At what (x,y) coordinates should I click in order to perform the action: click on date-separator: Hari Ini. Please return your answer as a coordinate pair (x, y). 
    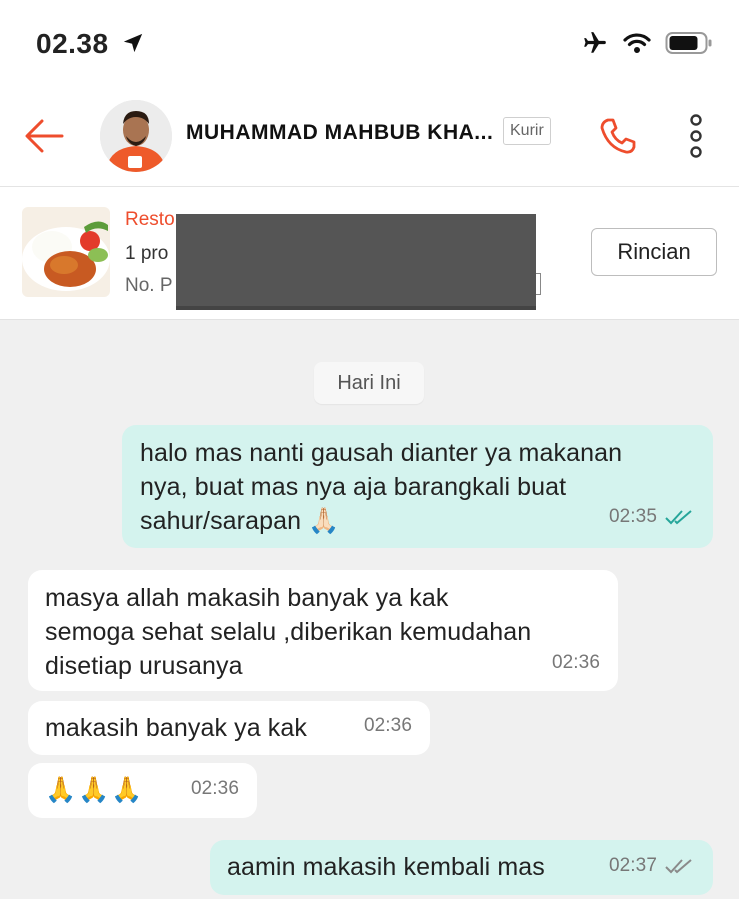
    Looking at the image, I should click on (369, 383).